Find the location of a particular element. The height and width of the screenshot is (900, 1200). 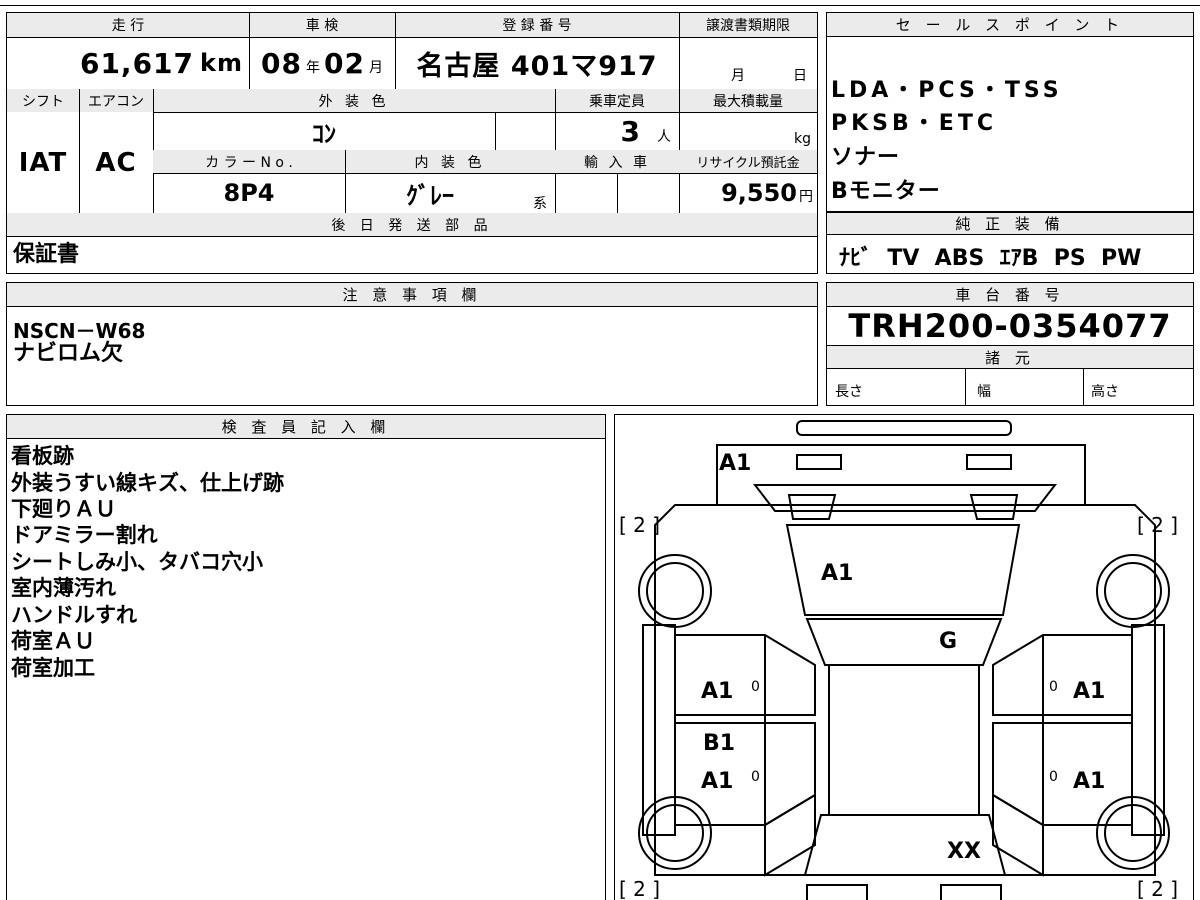

code-rear: XX is located at coordinates (964, 851).